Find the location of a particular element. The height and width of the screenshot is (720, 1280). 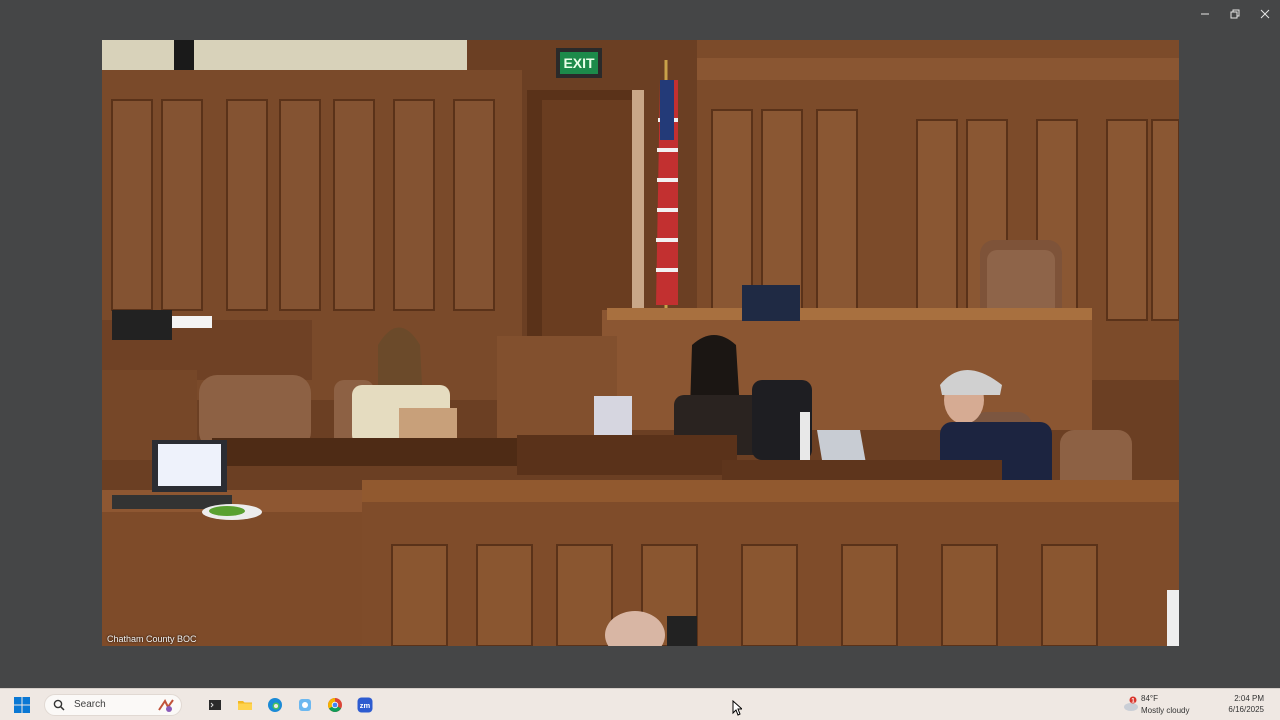

windows-start-icon is located at coordinates (22, 704).